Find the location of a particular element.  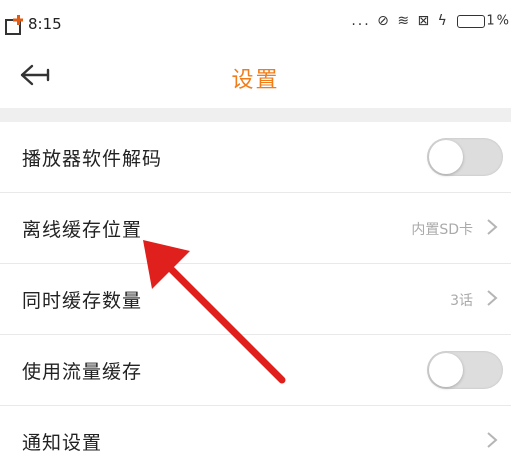

nav-bar: 设置 is located at coordinates (255, 78).